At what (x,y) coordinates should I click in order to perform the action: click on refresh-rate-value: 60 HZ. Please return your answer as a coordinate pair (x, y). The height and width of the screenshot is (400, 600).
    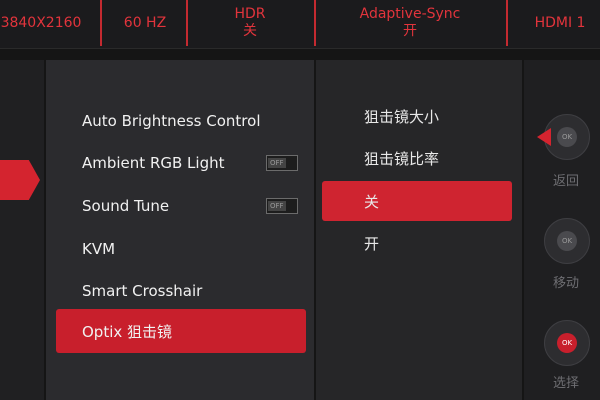
    Looking at the image, I should click on (145, 22).